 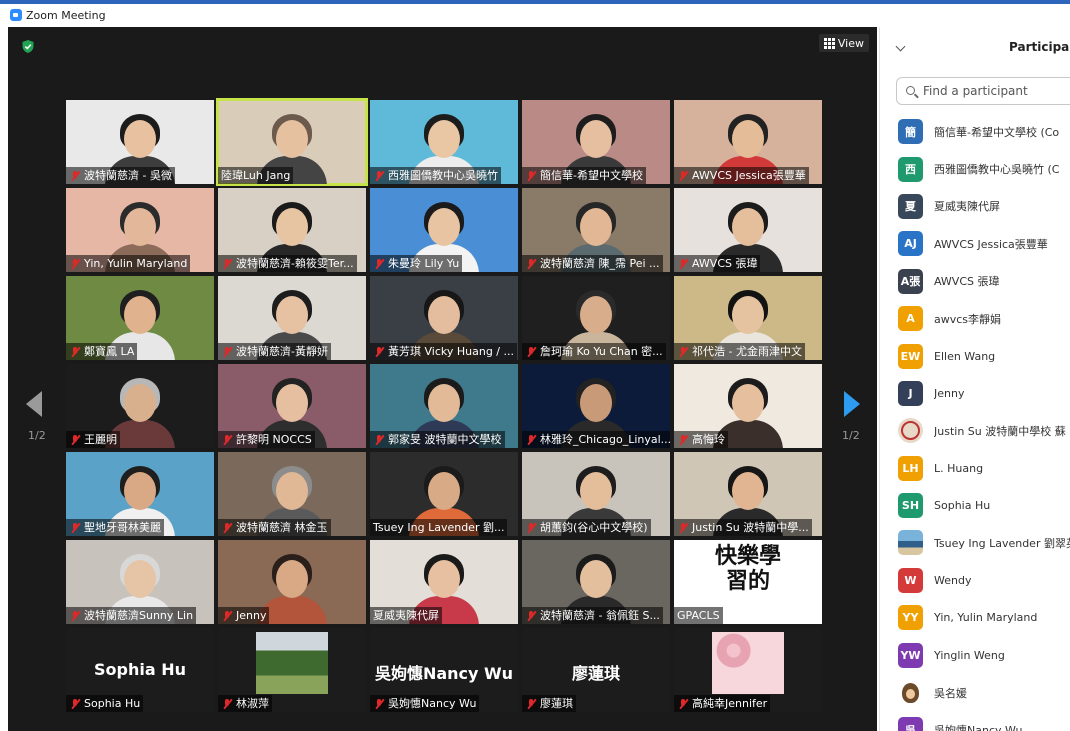 What do you see at coordinates (102, 351) in the screenshot?
I see `name-label: 鄭寶鳳 LA` at bounding box center [102, 351].